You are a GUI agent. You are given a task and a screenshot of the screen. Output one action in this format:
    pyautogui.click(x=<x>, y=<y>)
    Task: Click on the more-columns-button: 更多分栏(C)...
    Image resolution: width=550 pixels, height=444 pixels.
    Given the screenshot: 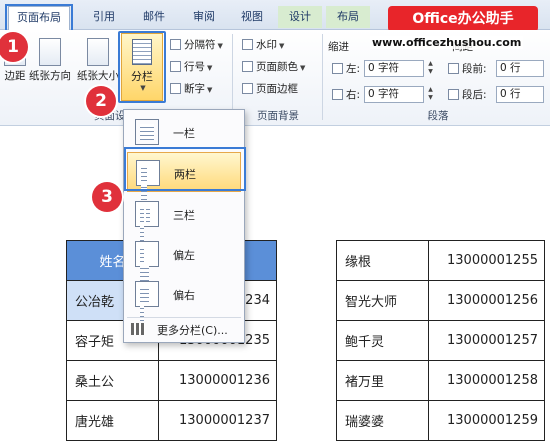 What is the action you would take?
    pyautogui.click(x=184, y=328)
    